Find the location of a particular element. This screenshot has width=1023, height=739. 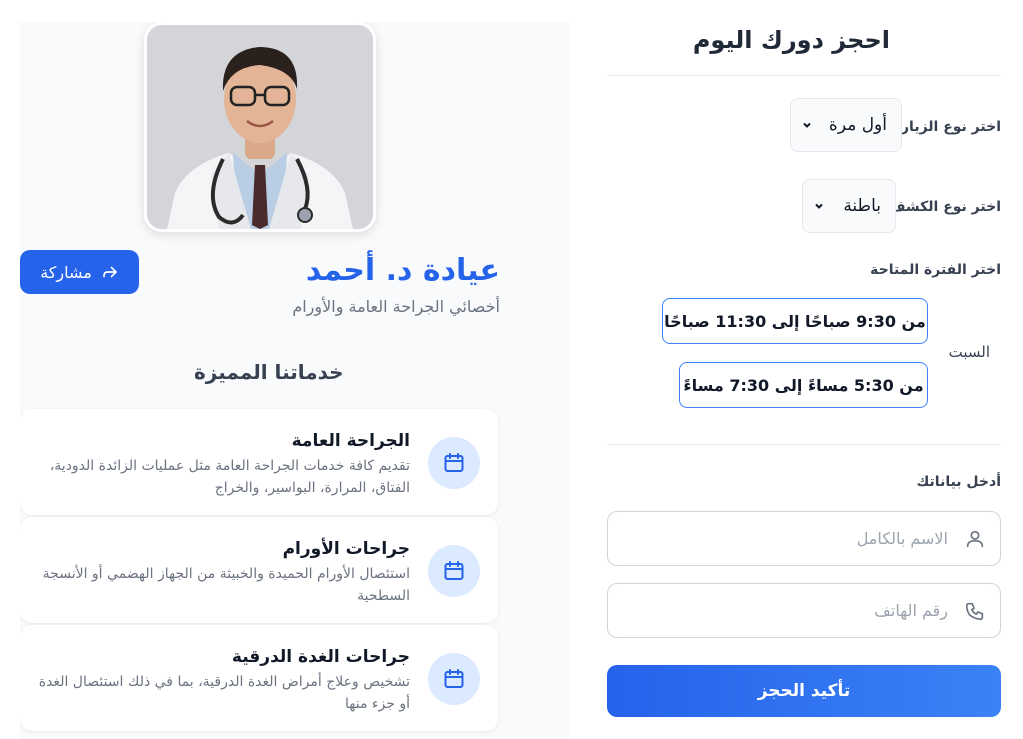

share-button-label: مشاركة is located at coordinates (66, 272).